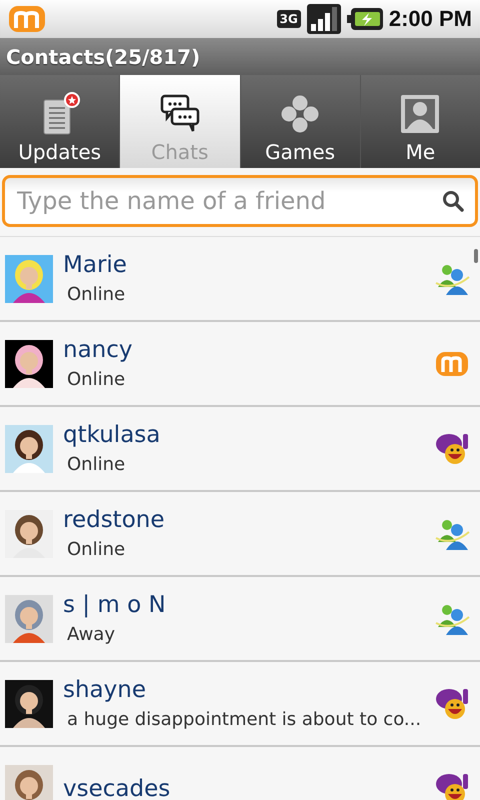 The width and height of the screenshot is (480, 800). I want to click on battery-icon, so click(364, 19).